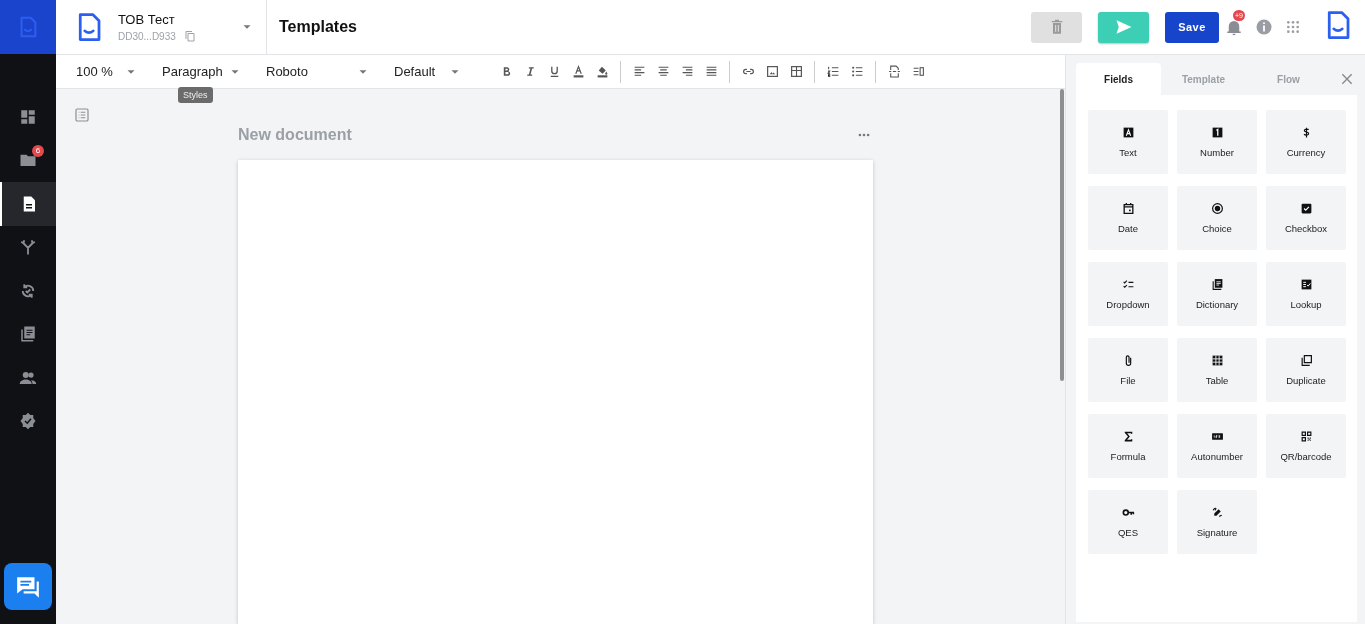 The height and width of the screenshot is (624, 1365). Describe the element at coordinates (772, 71) in the screenshot. I see `image-icon` at that location.